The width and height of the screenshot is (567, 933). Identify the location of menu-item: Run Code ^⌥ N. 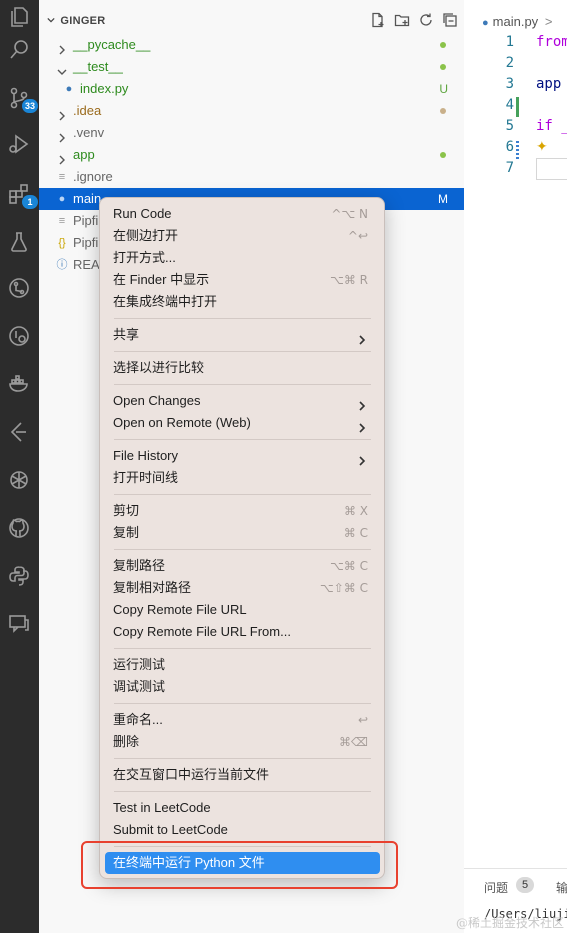
(242, 214).